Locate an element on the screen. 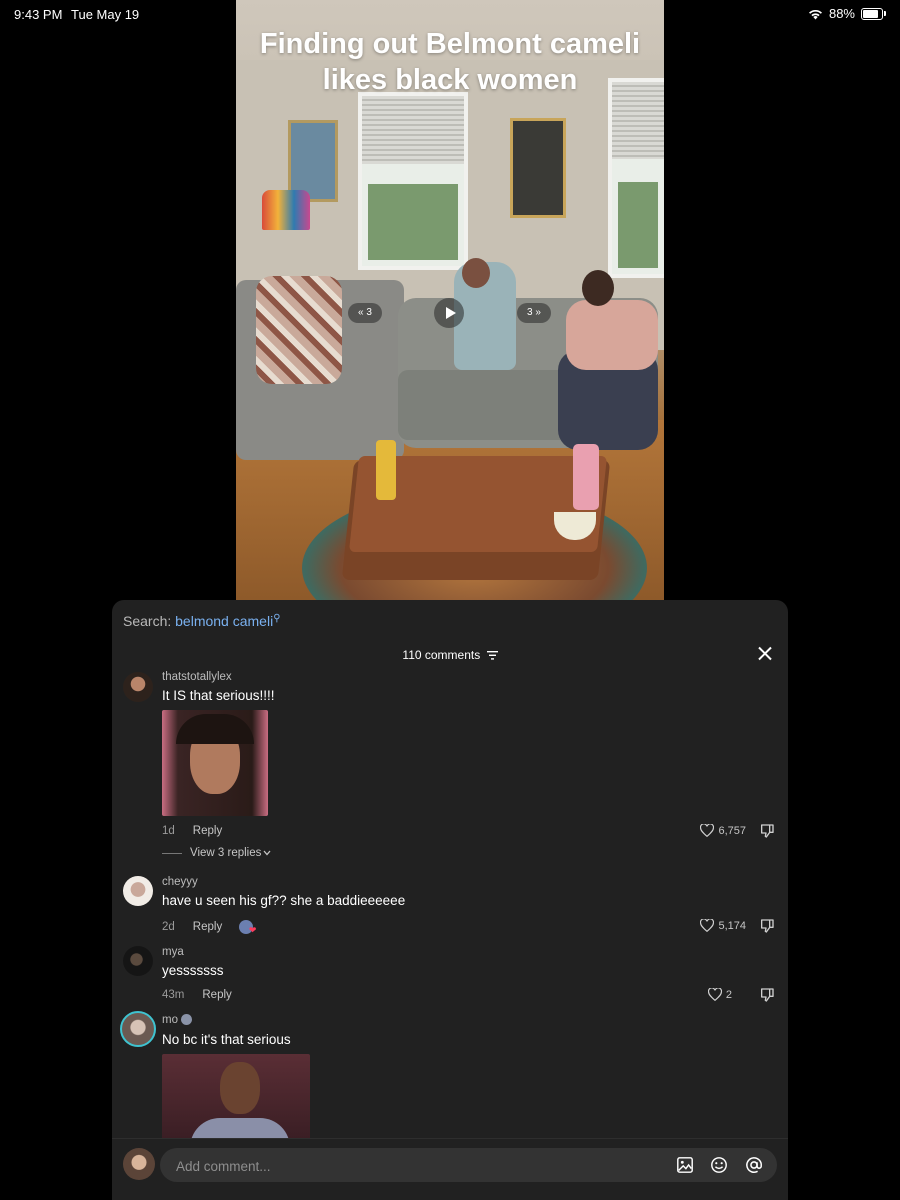 This screenshot has height=1200, width=900. like-count: 5,174 is located at coordinates (732, 925).